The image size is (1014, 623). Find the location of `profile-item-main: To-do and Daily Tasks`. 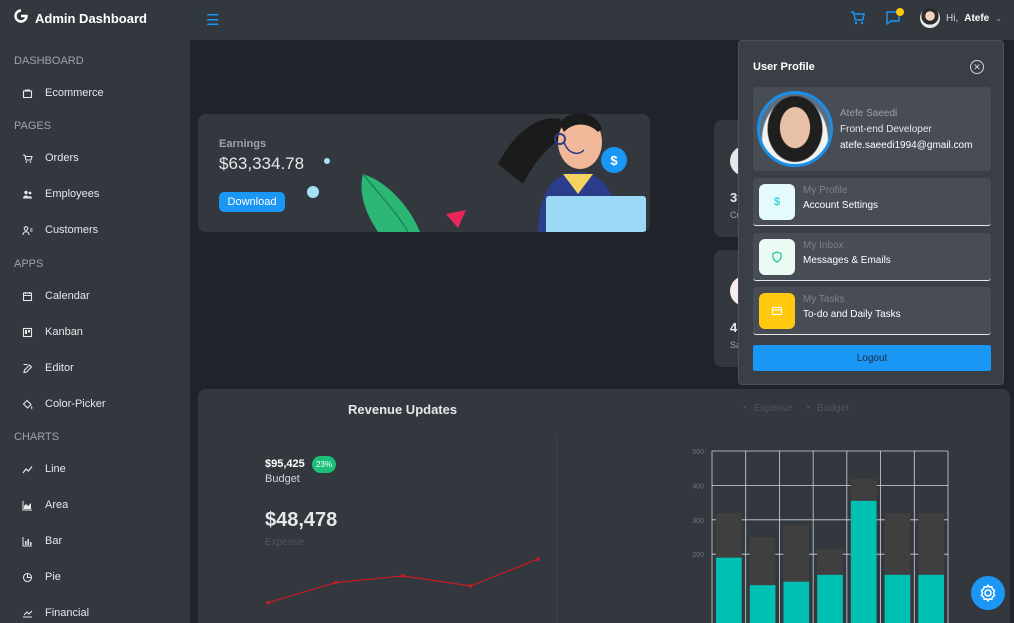

profile-item-main: To-do and Daily Tasks is located at coordinates (852, 314).